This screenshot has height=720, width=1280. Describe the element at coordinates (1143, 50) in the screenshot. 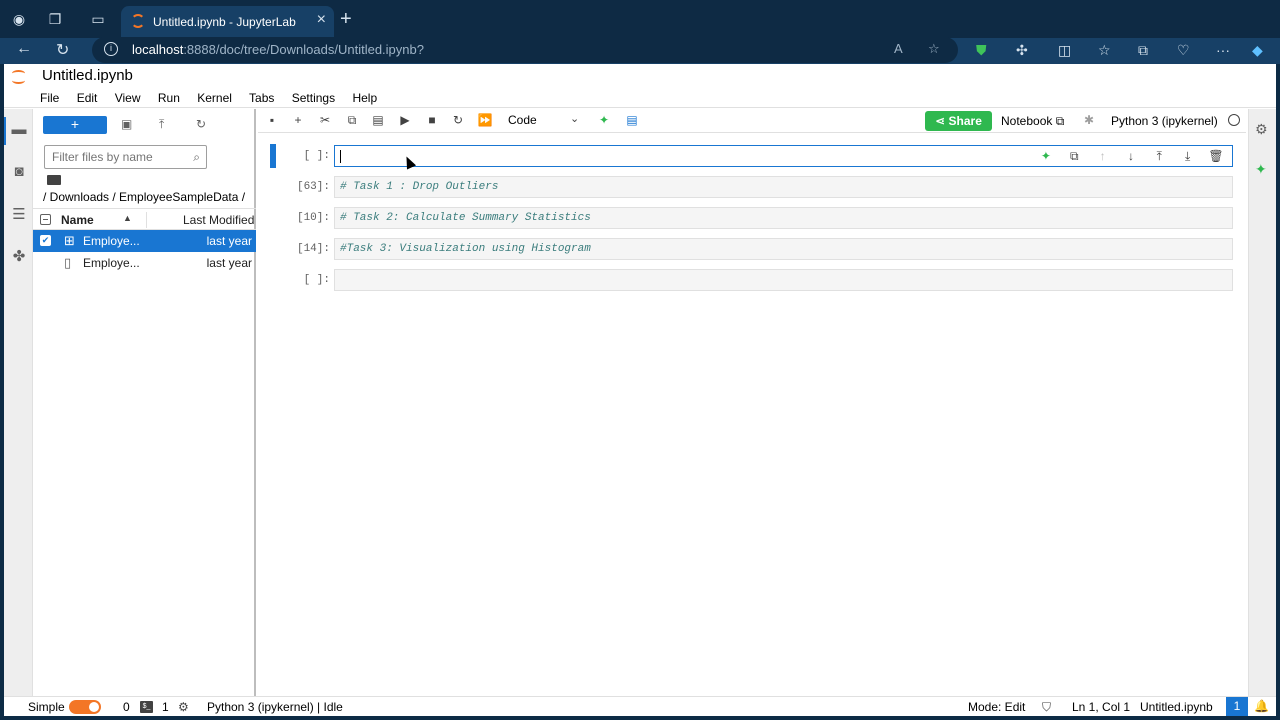

I see `collections-icon: ⧉` at that location.